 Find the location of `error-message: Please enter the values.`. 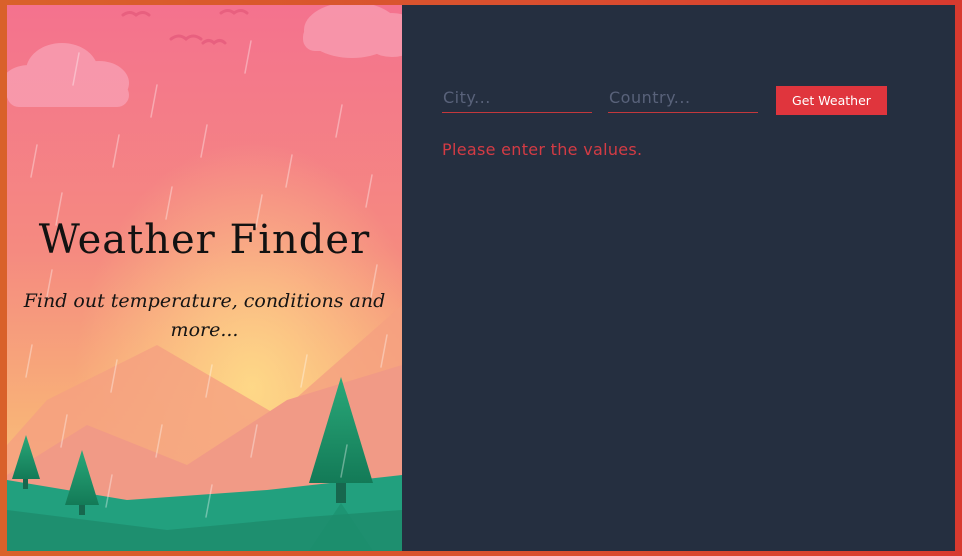

error-message: Please enter the values. is located at coordinates (542, 149).